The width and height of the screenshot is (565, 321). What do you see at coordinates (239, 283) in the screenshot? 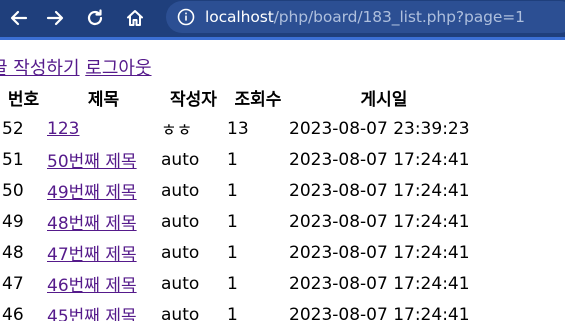
I see `table-row: 47 46번째 제목 auto 1 2023-08-07 17:24:41` at bounding box center [239, 283].